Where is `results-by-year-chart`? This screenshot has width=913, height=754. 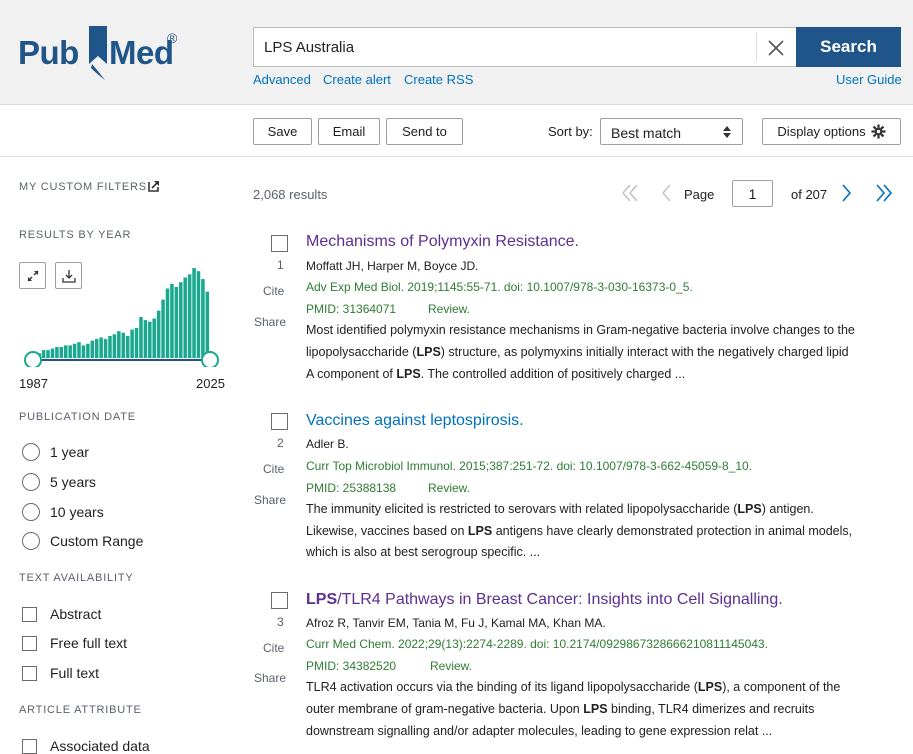
results-by-year-chart is located at coordinates (124, 314).